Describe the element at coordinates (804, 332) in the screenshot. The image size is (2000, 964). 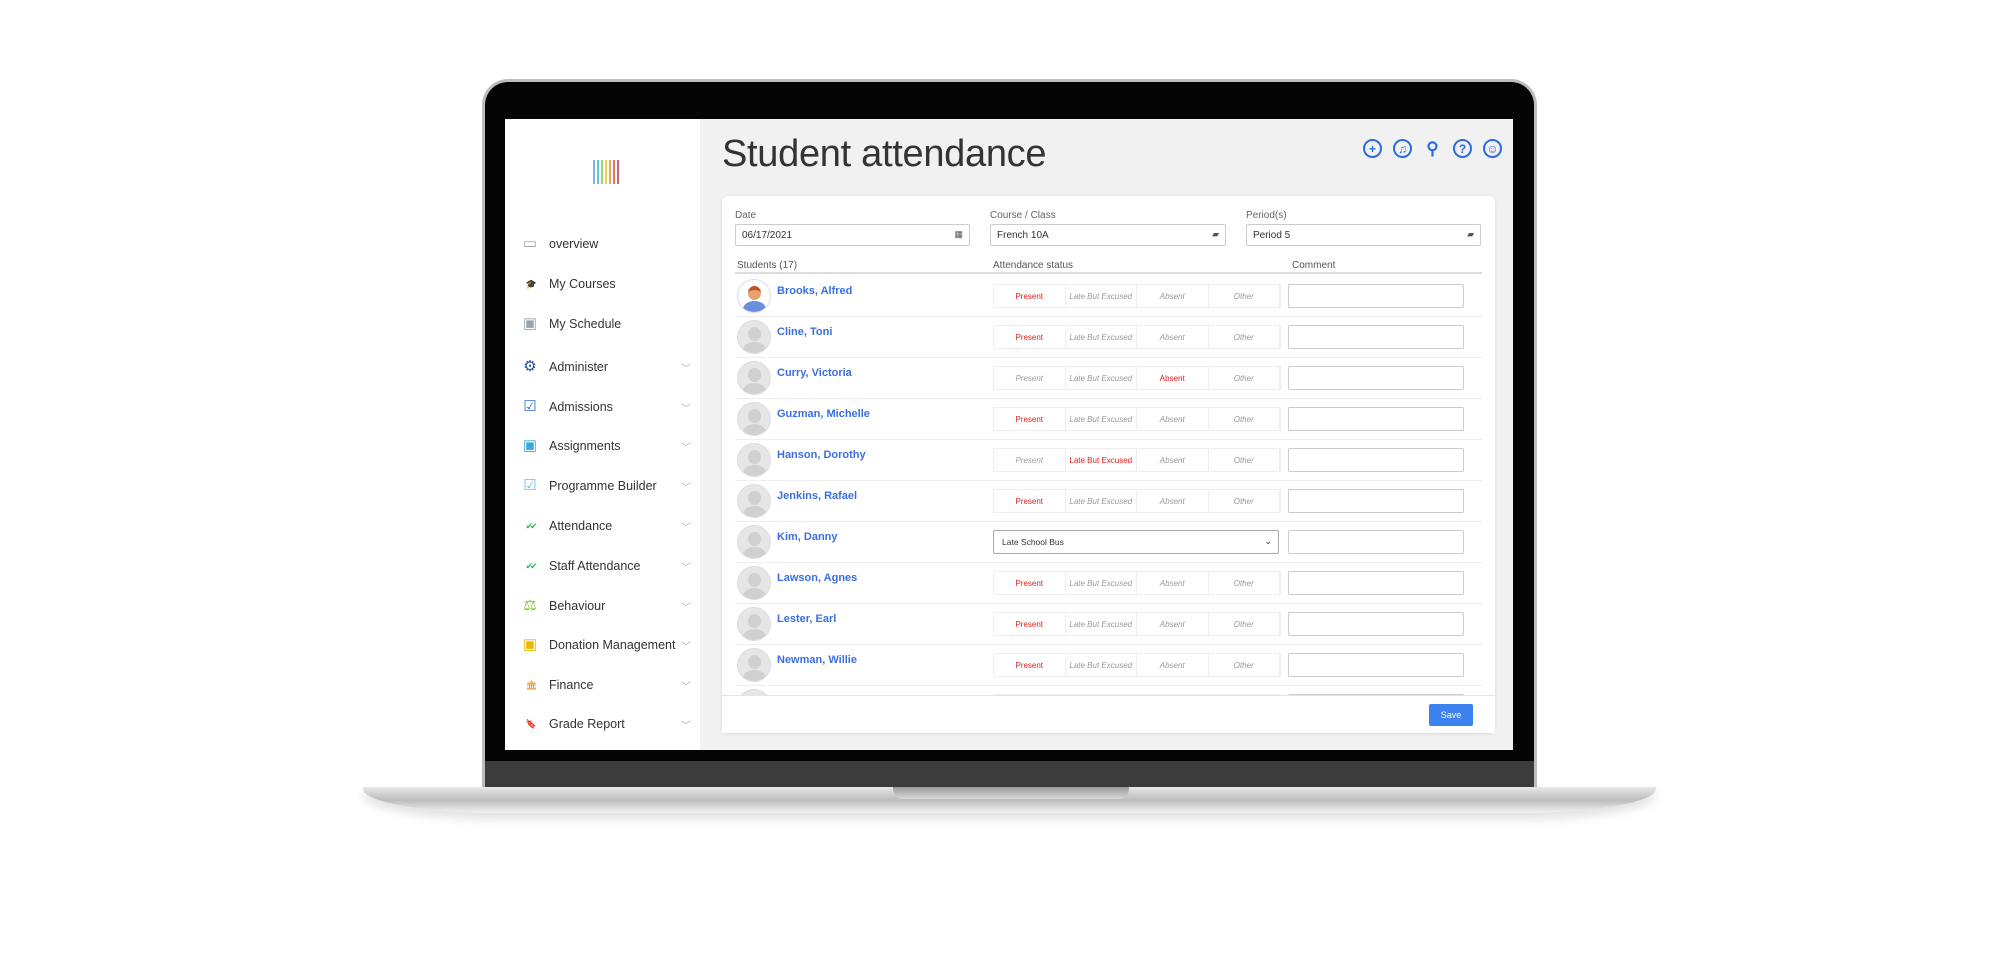
I see `student-name-link: Cline, Toni` at that location.